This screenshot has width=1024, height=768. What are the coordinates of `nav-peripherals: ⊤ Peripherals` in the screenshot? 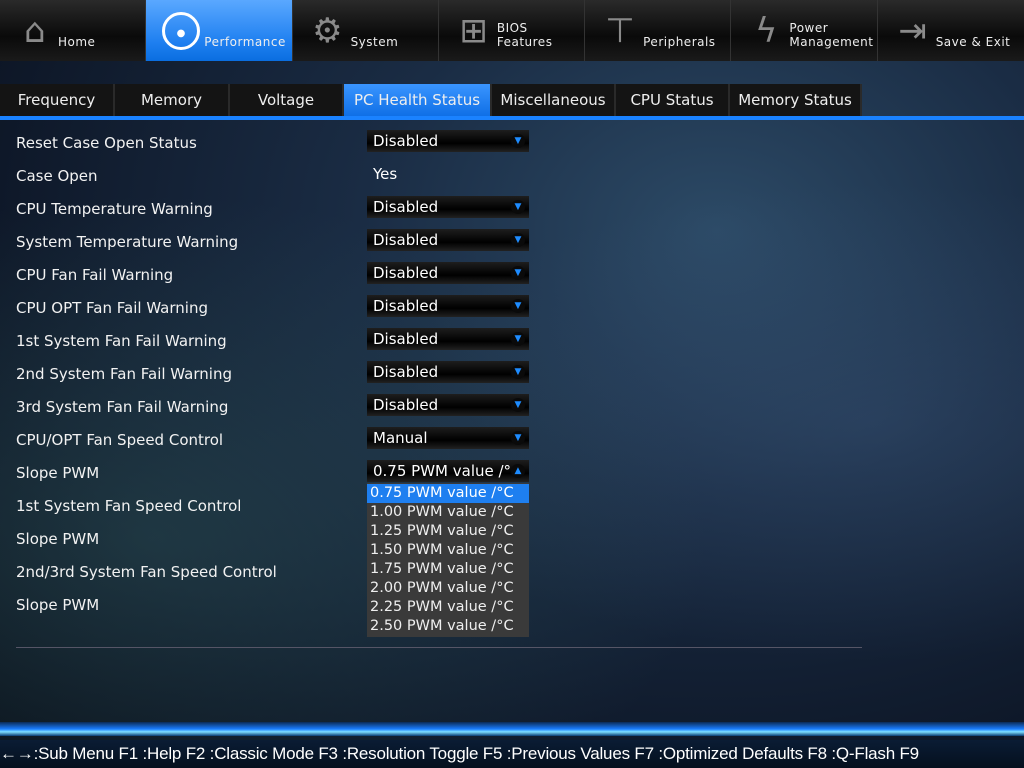 It's located at (658, 30).